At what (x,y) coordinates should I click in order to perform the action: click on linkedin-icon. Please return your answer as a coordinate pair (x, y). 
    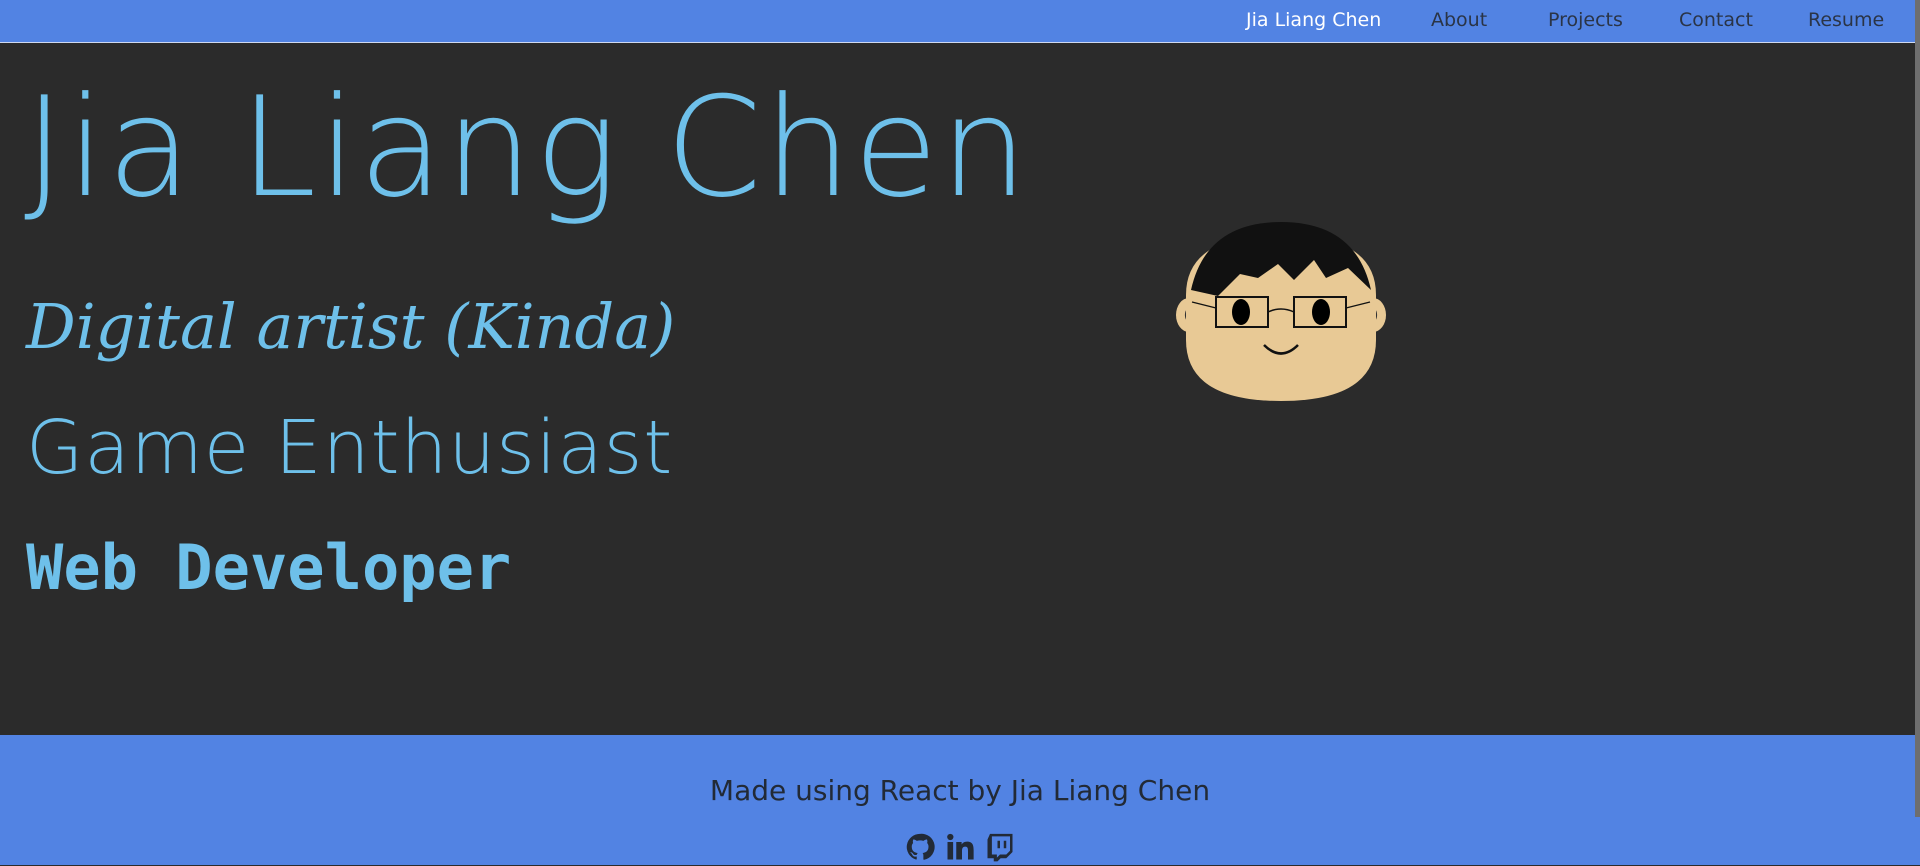
    Looking at the image, I should click on (960, 847).